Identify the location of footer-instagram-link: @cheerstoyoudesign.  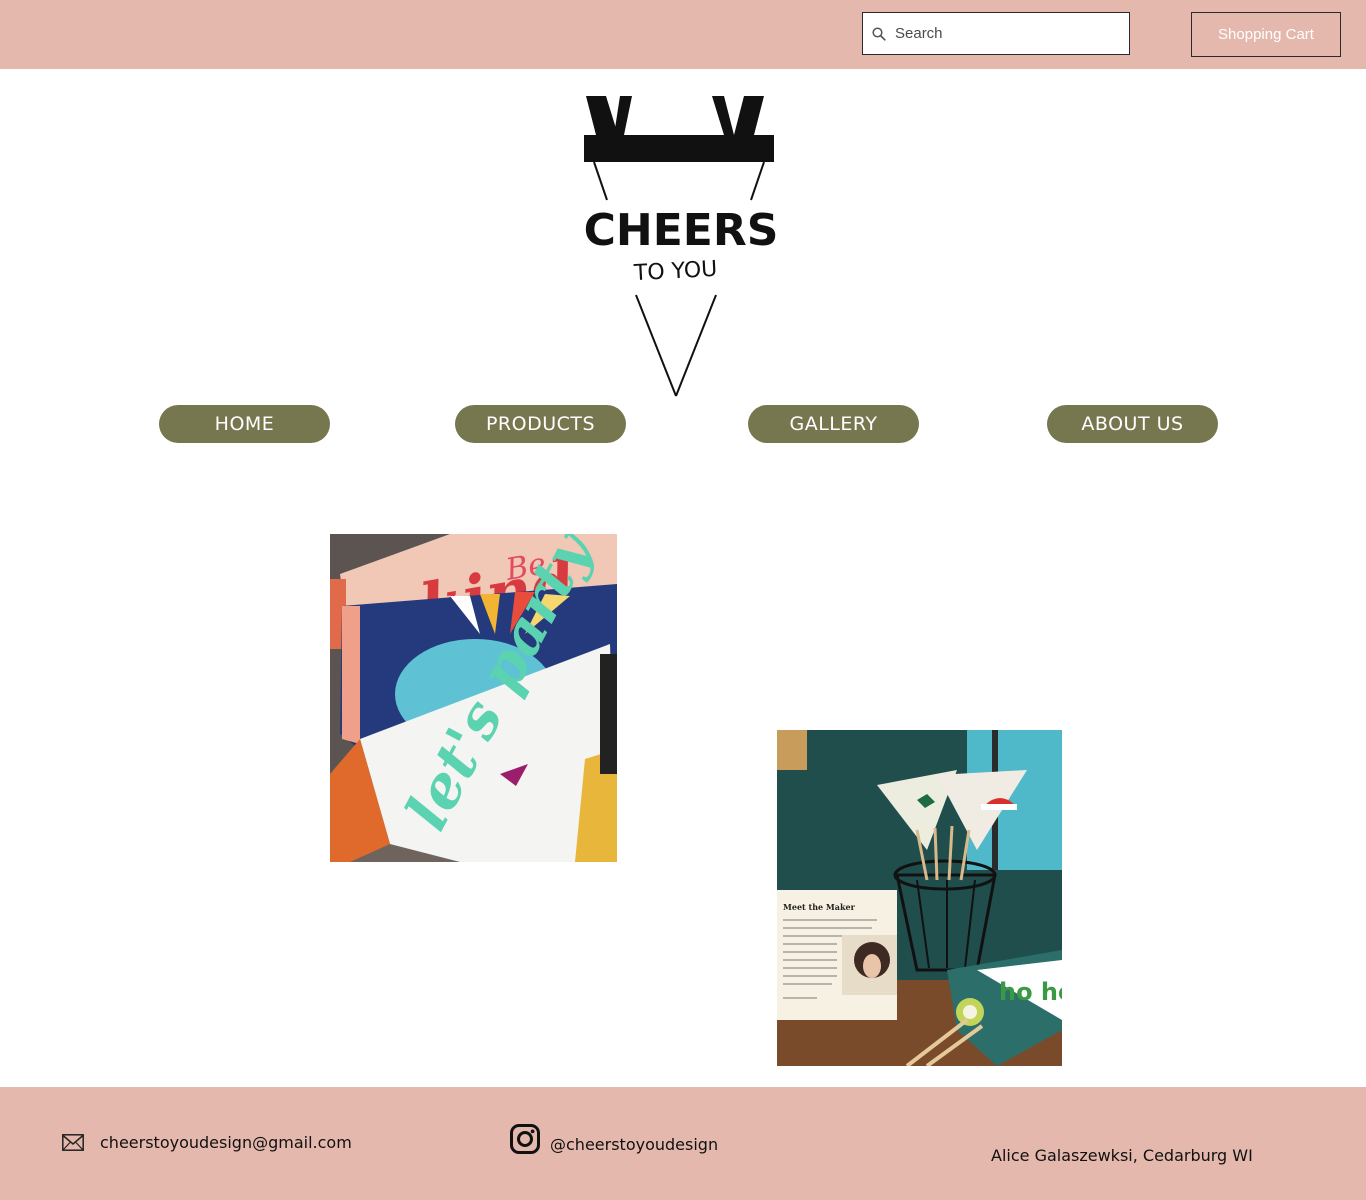
(634, 1144).